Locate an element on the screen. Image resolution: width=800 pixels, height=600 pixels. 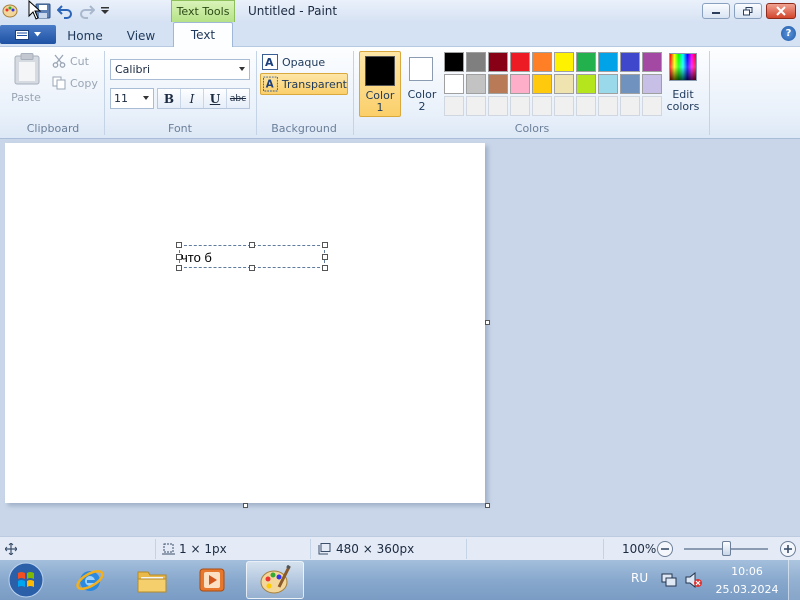
canvas-resize-handle-bottom is located at coordinates (245, 505).